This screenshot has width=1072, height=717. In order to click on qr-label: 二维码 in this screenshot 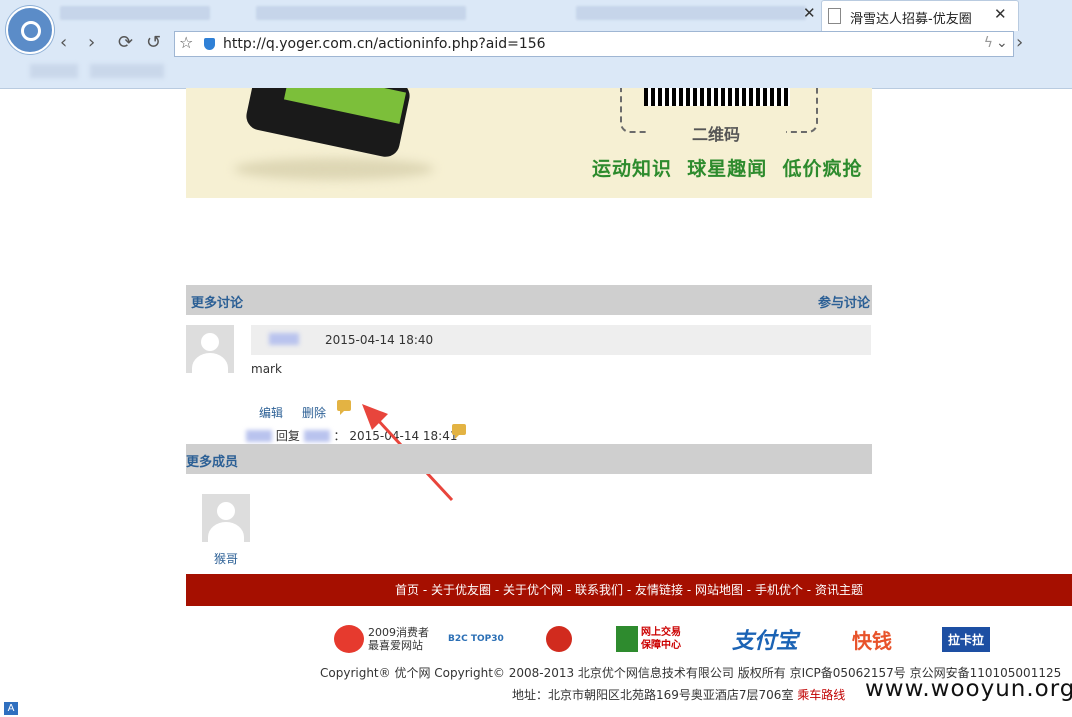, I will do `click(716, 133)`.